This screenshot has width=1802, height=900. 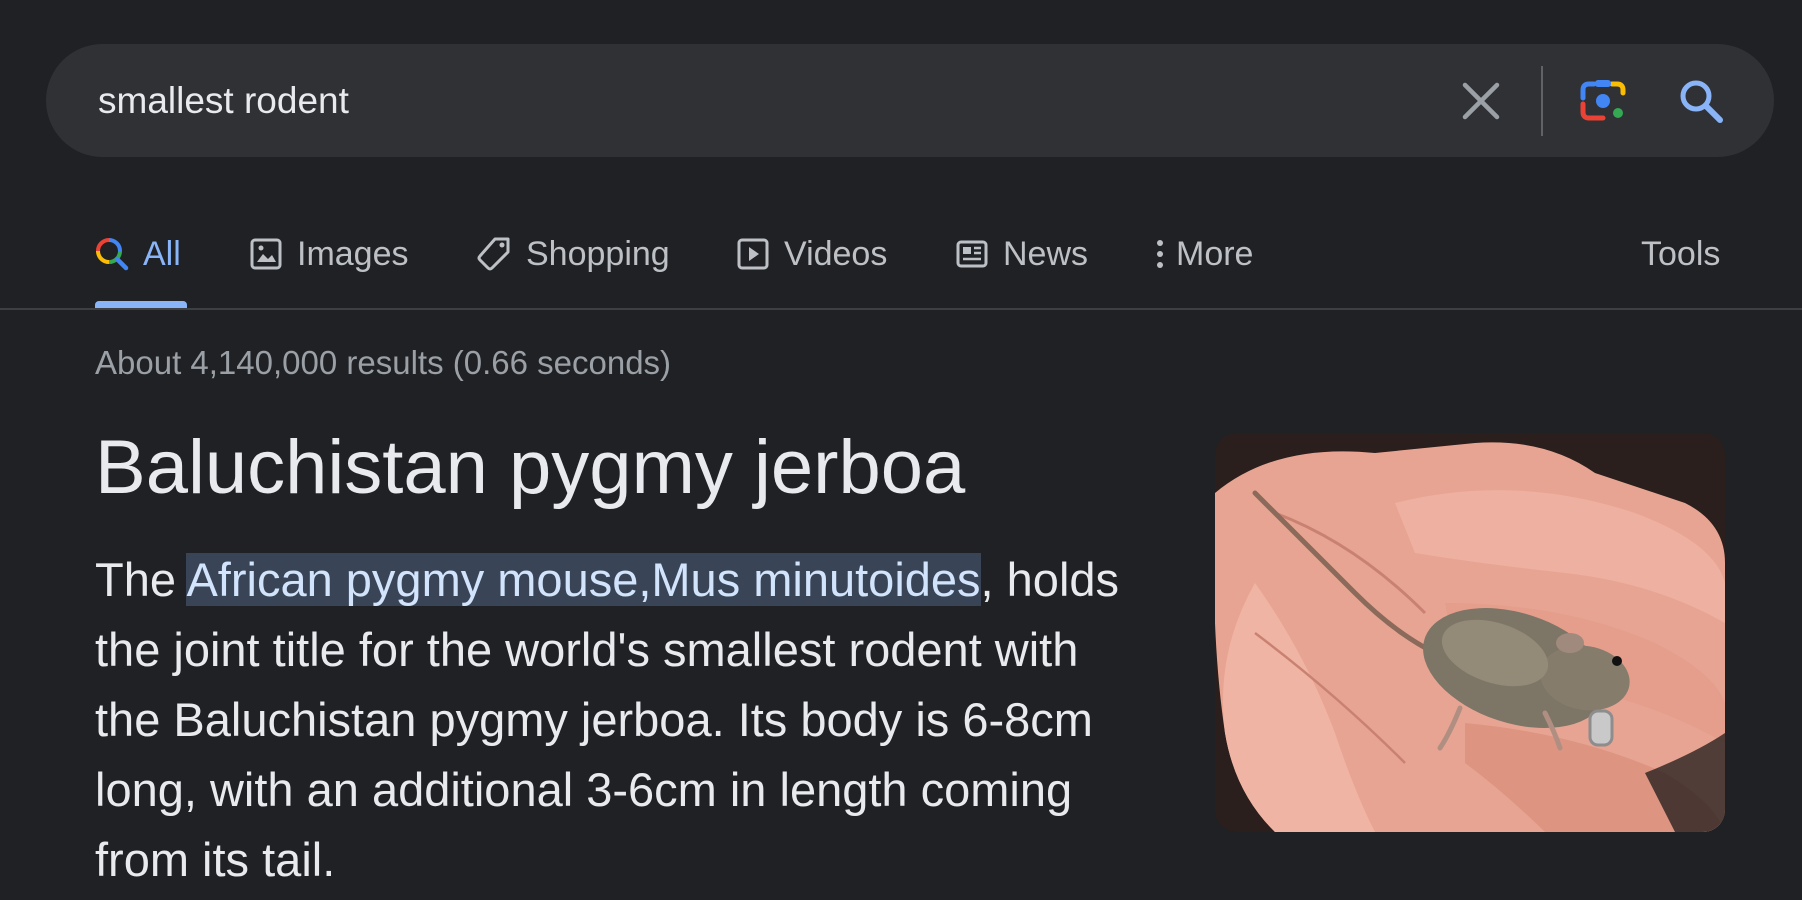 What do you see at coordinates (223, 100) in the screenshot?
I see `search-input: smallest rodent` at bounding box center [223, 100].